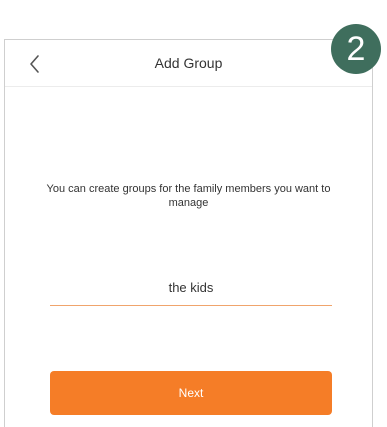  I want to click on group-name-input, so click(191, 288).